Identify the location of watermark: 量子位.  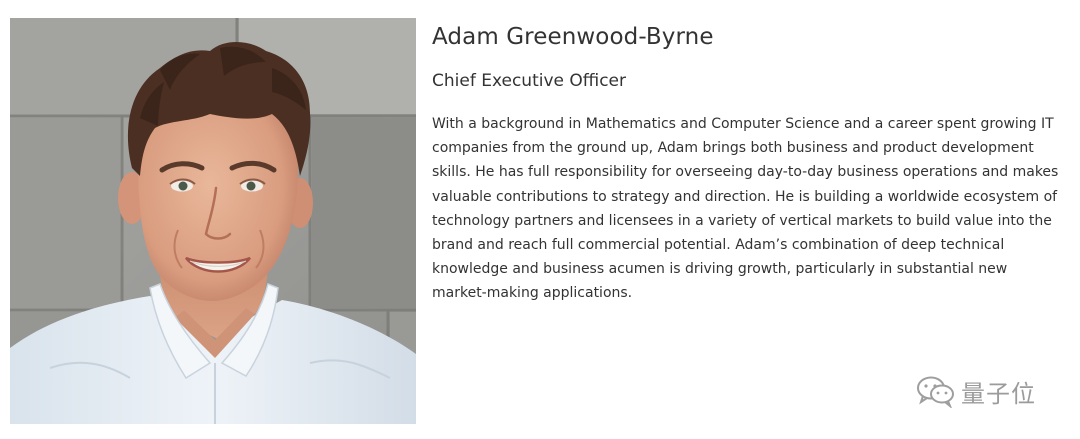
(975, 391).